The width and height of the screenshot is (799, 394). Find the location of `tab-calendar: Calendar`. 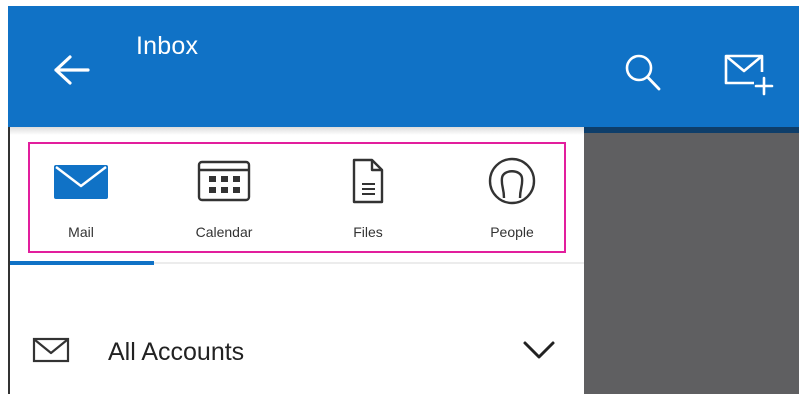

tab-calendar: Calendar is located at coordinates (224, 200).